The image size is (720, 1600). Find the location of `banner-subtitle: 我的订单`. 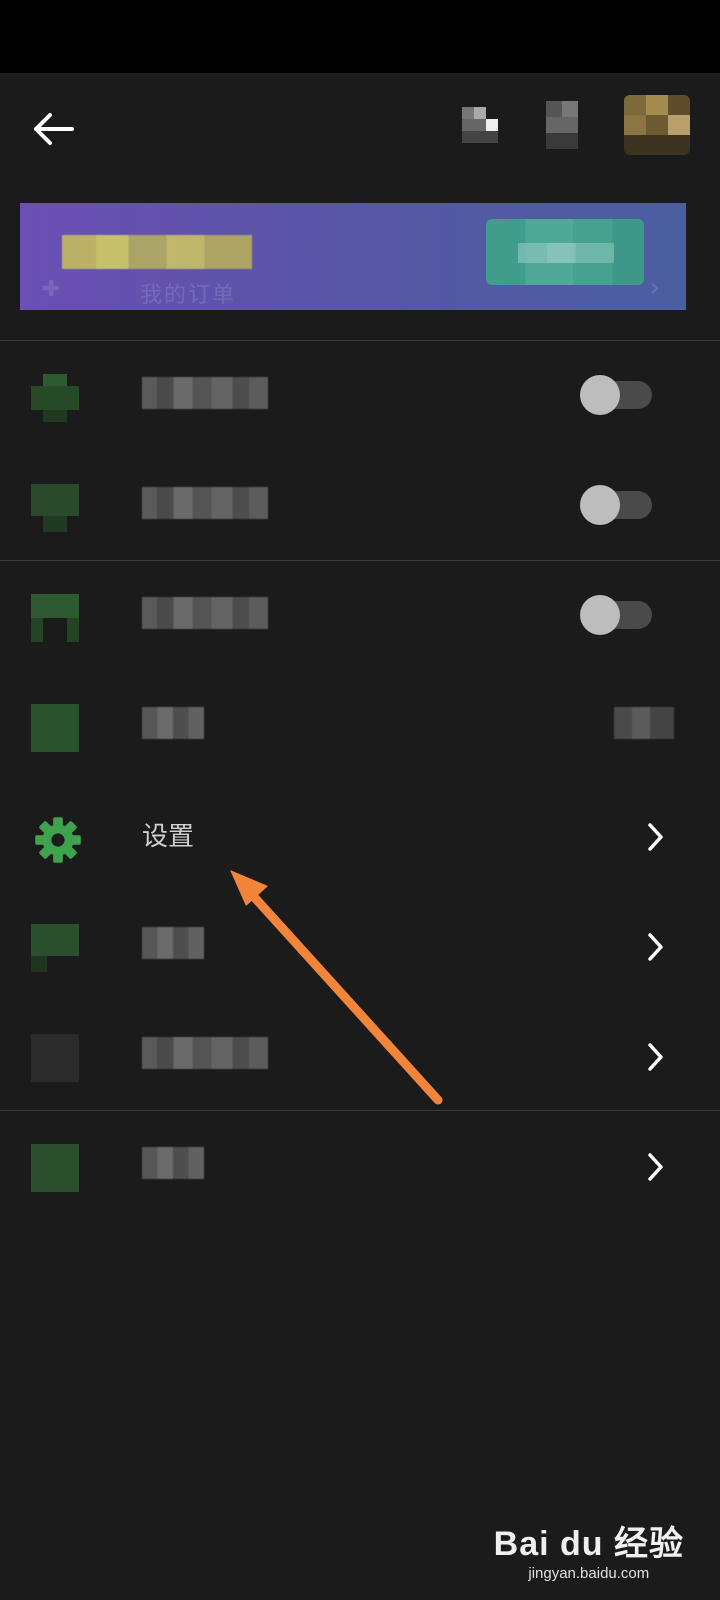

banner-subtitle: 我的订单 is located at coordinates (188, 295).